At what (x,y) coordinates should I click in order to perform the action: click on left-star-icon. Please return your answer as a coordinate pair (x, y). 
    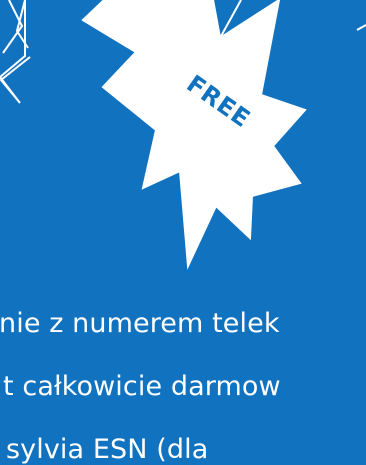
    Looking at the image, I should click on (15, 52).